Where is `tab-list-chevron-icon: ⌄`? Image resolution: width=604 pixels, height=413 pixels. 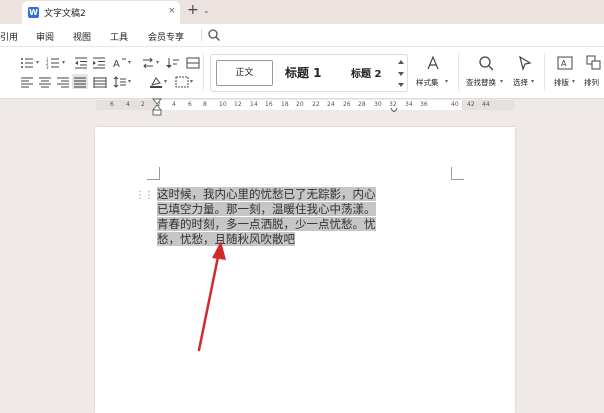
tab-list-chevron-icon: ⌄ is located at coordinates (206, 10).